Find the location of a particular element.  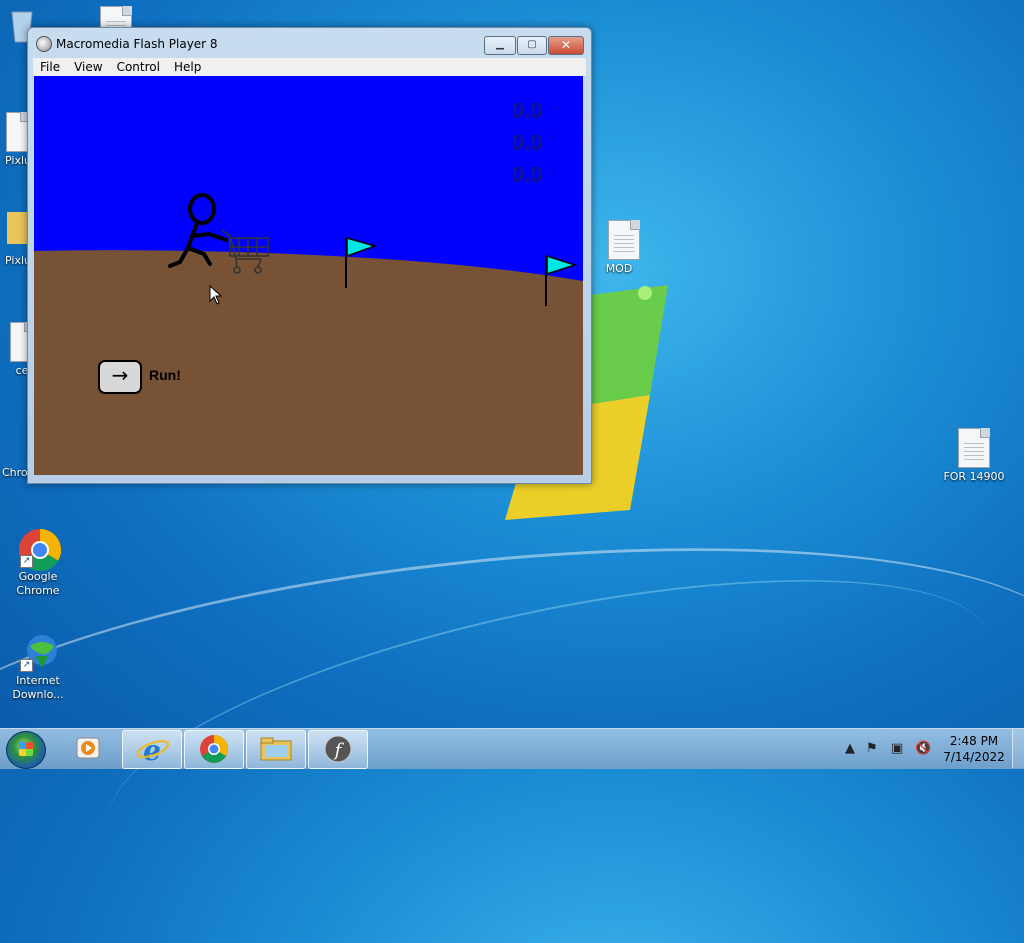

taskbar-windows-explorer is located at coordinates (276, 749).